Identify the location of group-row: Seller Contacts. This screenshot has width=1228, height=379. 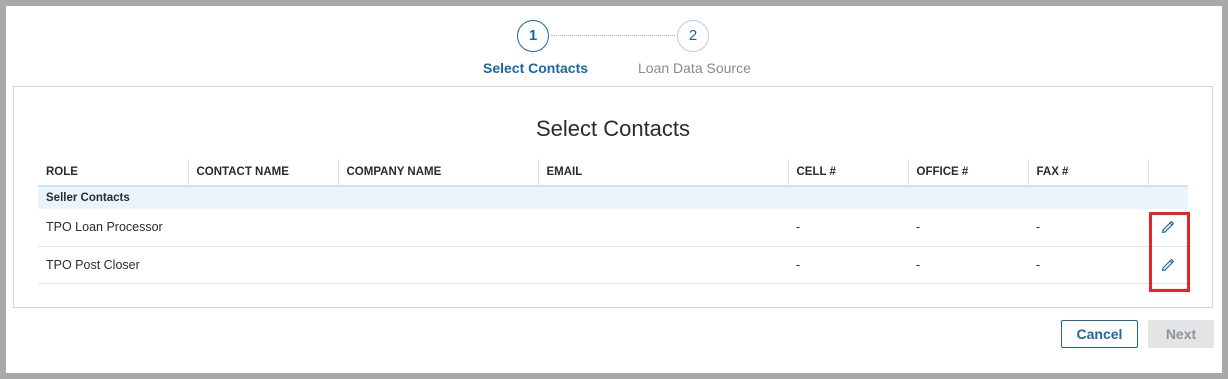
(613, 197).